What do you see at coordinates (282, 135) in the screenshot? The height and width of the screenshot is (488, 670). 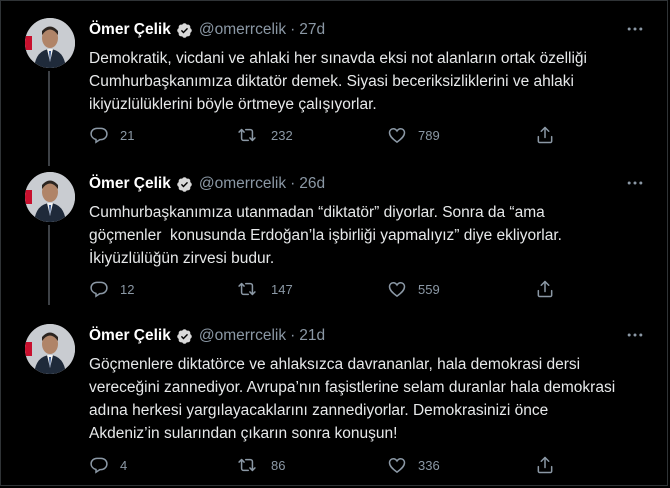 I see `retweet-count: 232` at bounding box center [282, 135].